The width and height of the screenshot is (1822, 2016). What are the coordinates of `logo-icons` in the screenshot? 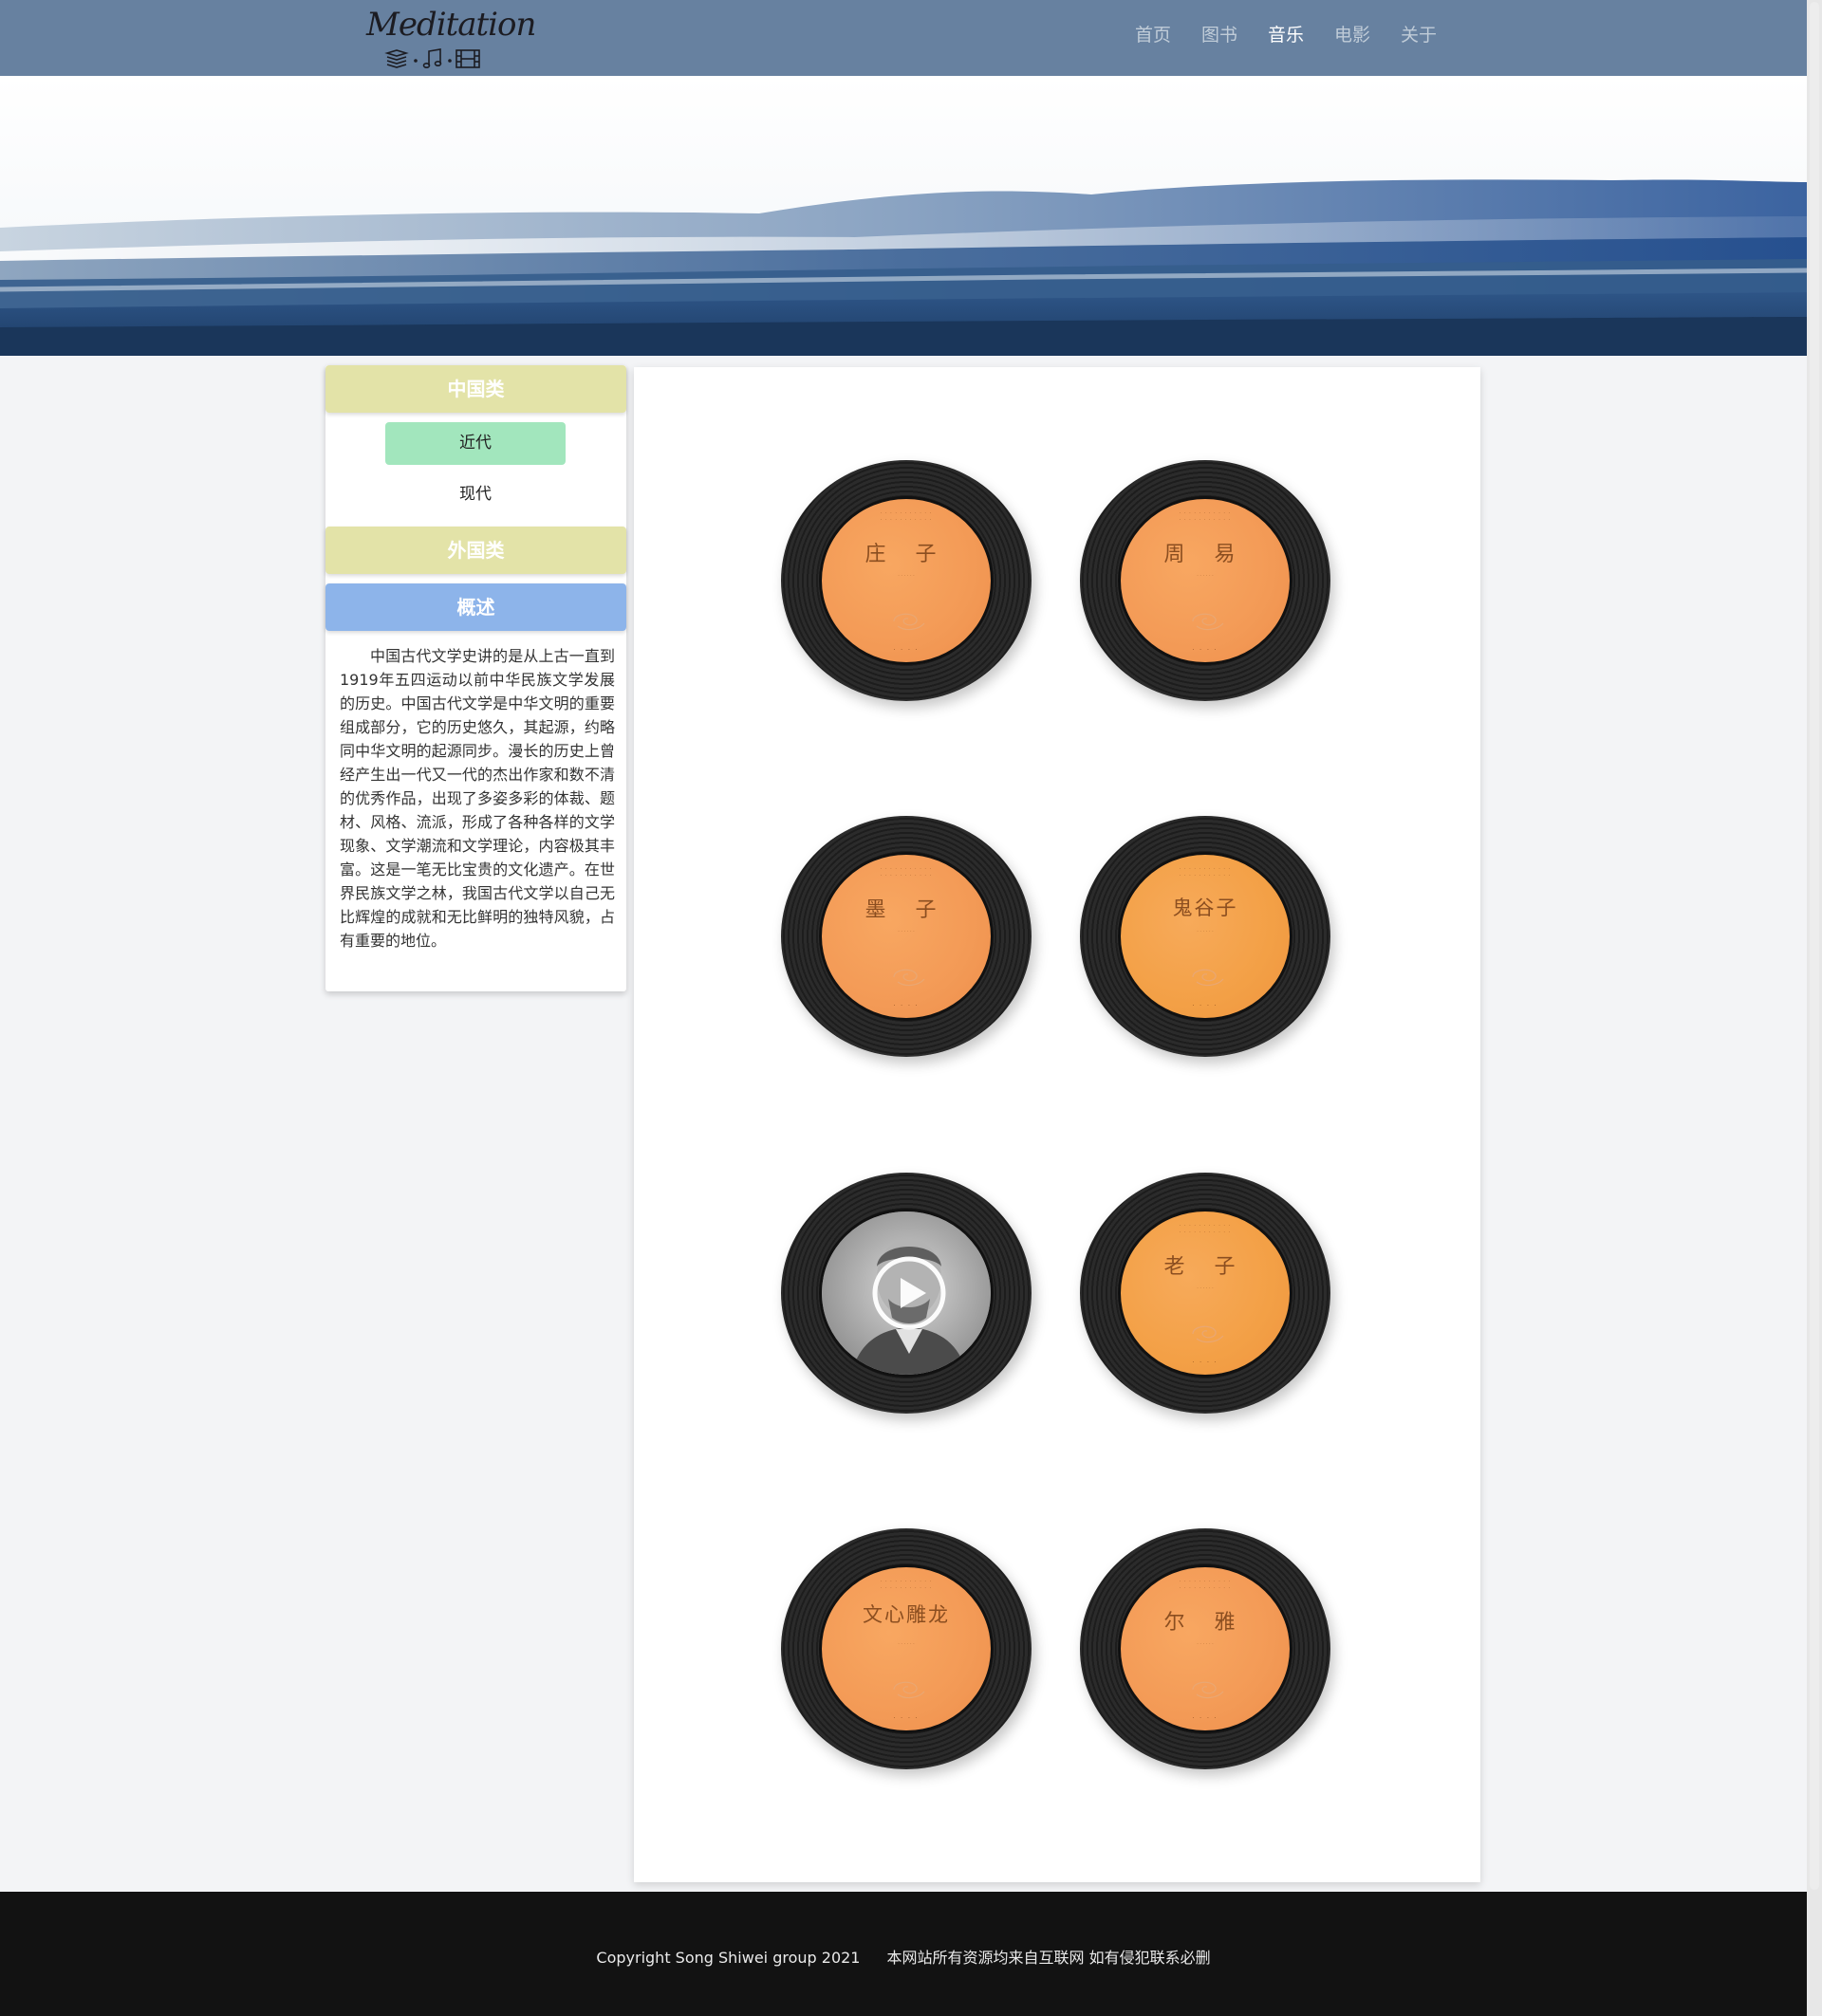 It's located at (432, 58).